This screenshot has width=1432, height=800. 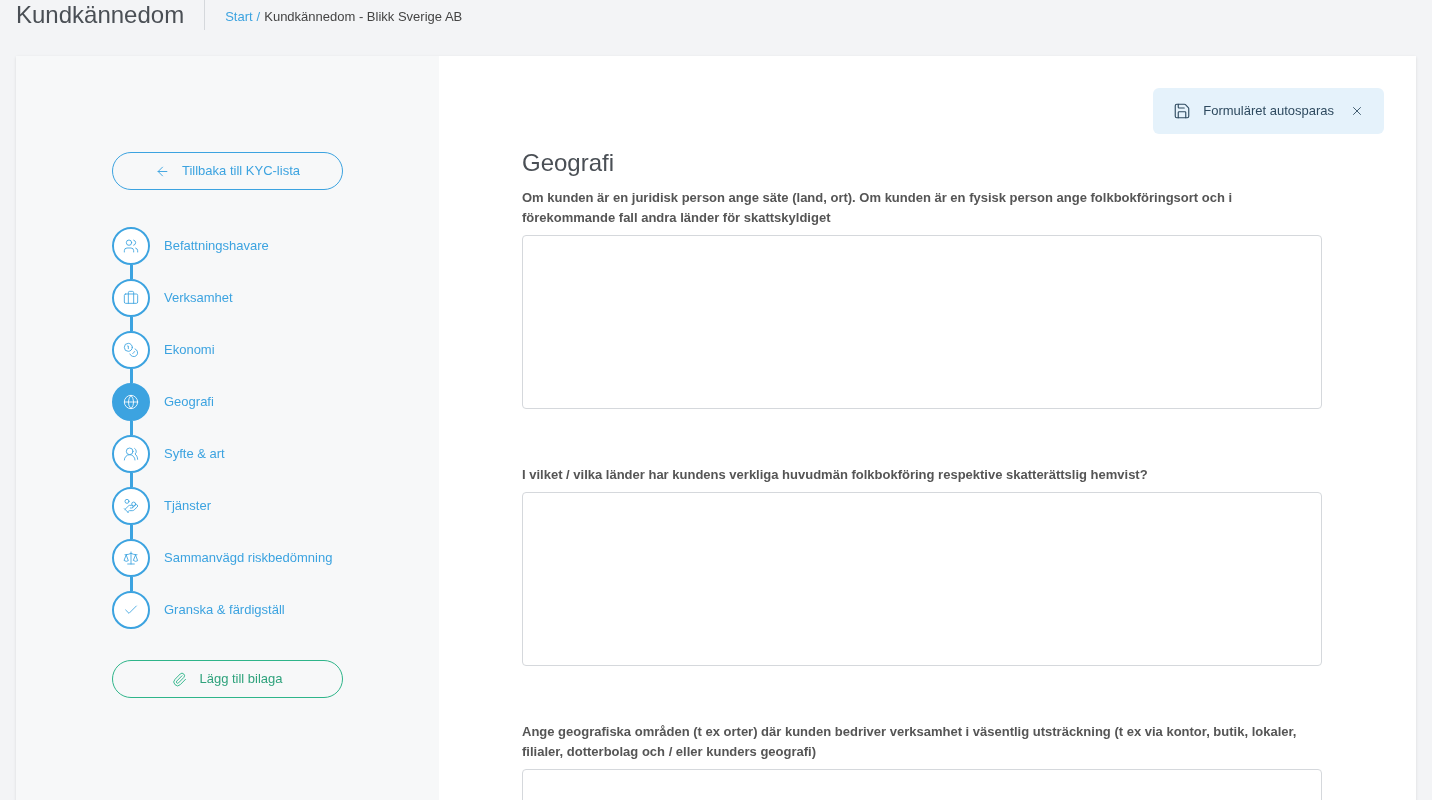 What do you see at coordinates (131, 558) in the screenshot?
I see `scale-icon` at bounding box center [131, 558].